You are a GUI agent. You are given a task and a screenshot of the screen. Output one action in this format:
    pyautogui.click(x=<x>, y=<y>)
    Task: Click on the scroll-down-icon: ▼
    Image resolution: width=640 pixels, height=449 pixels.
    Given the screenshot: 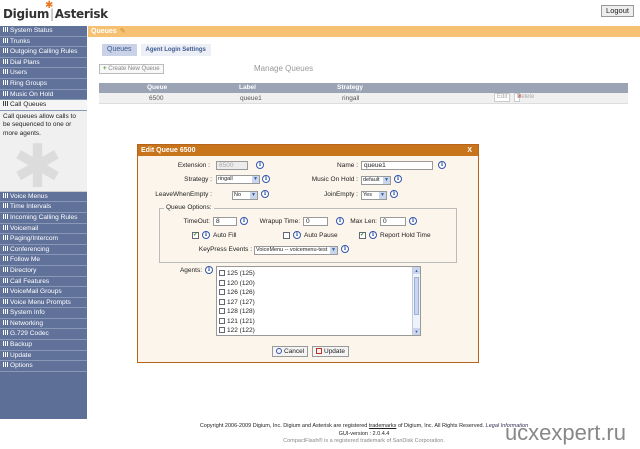 What is the action you would take?
    pyautogui.click(x=416, y=331)
    